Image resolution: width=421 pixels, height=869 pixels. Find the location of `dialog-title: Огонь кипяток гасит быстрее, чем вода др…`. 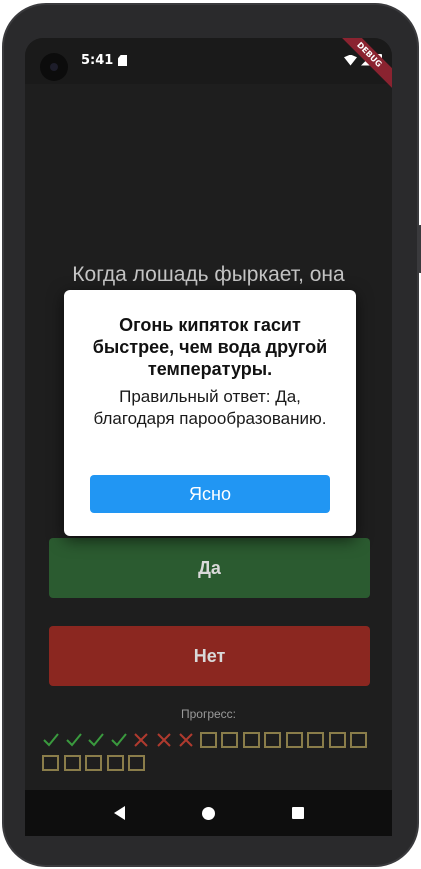

dialog-title: Огонь кипяток гасит быстрее, чем вода др… is located at coordinates (210, 347).